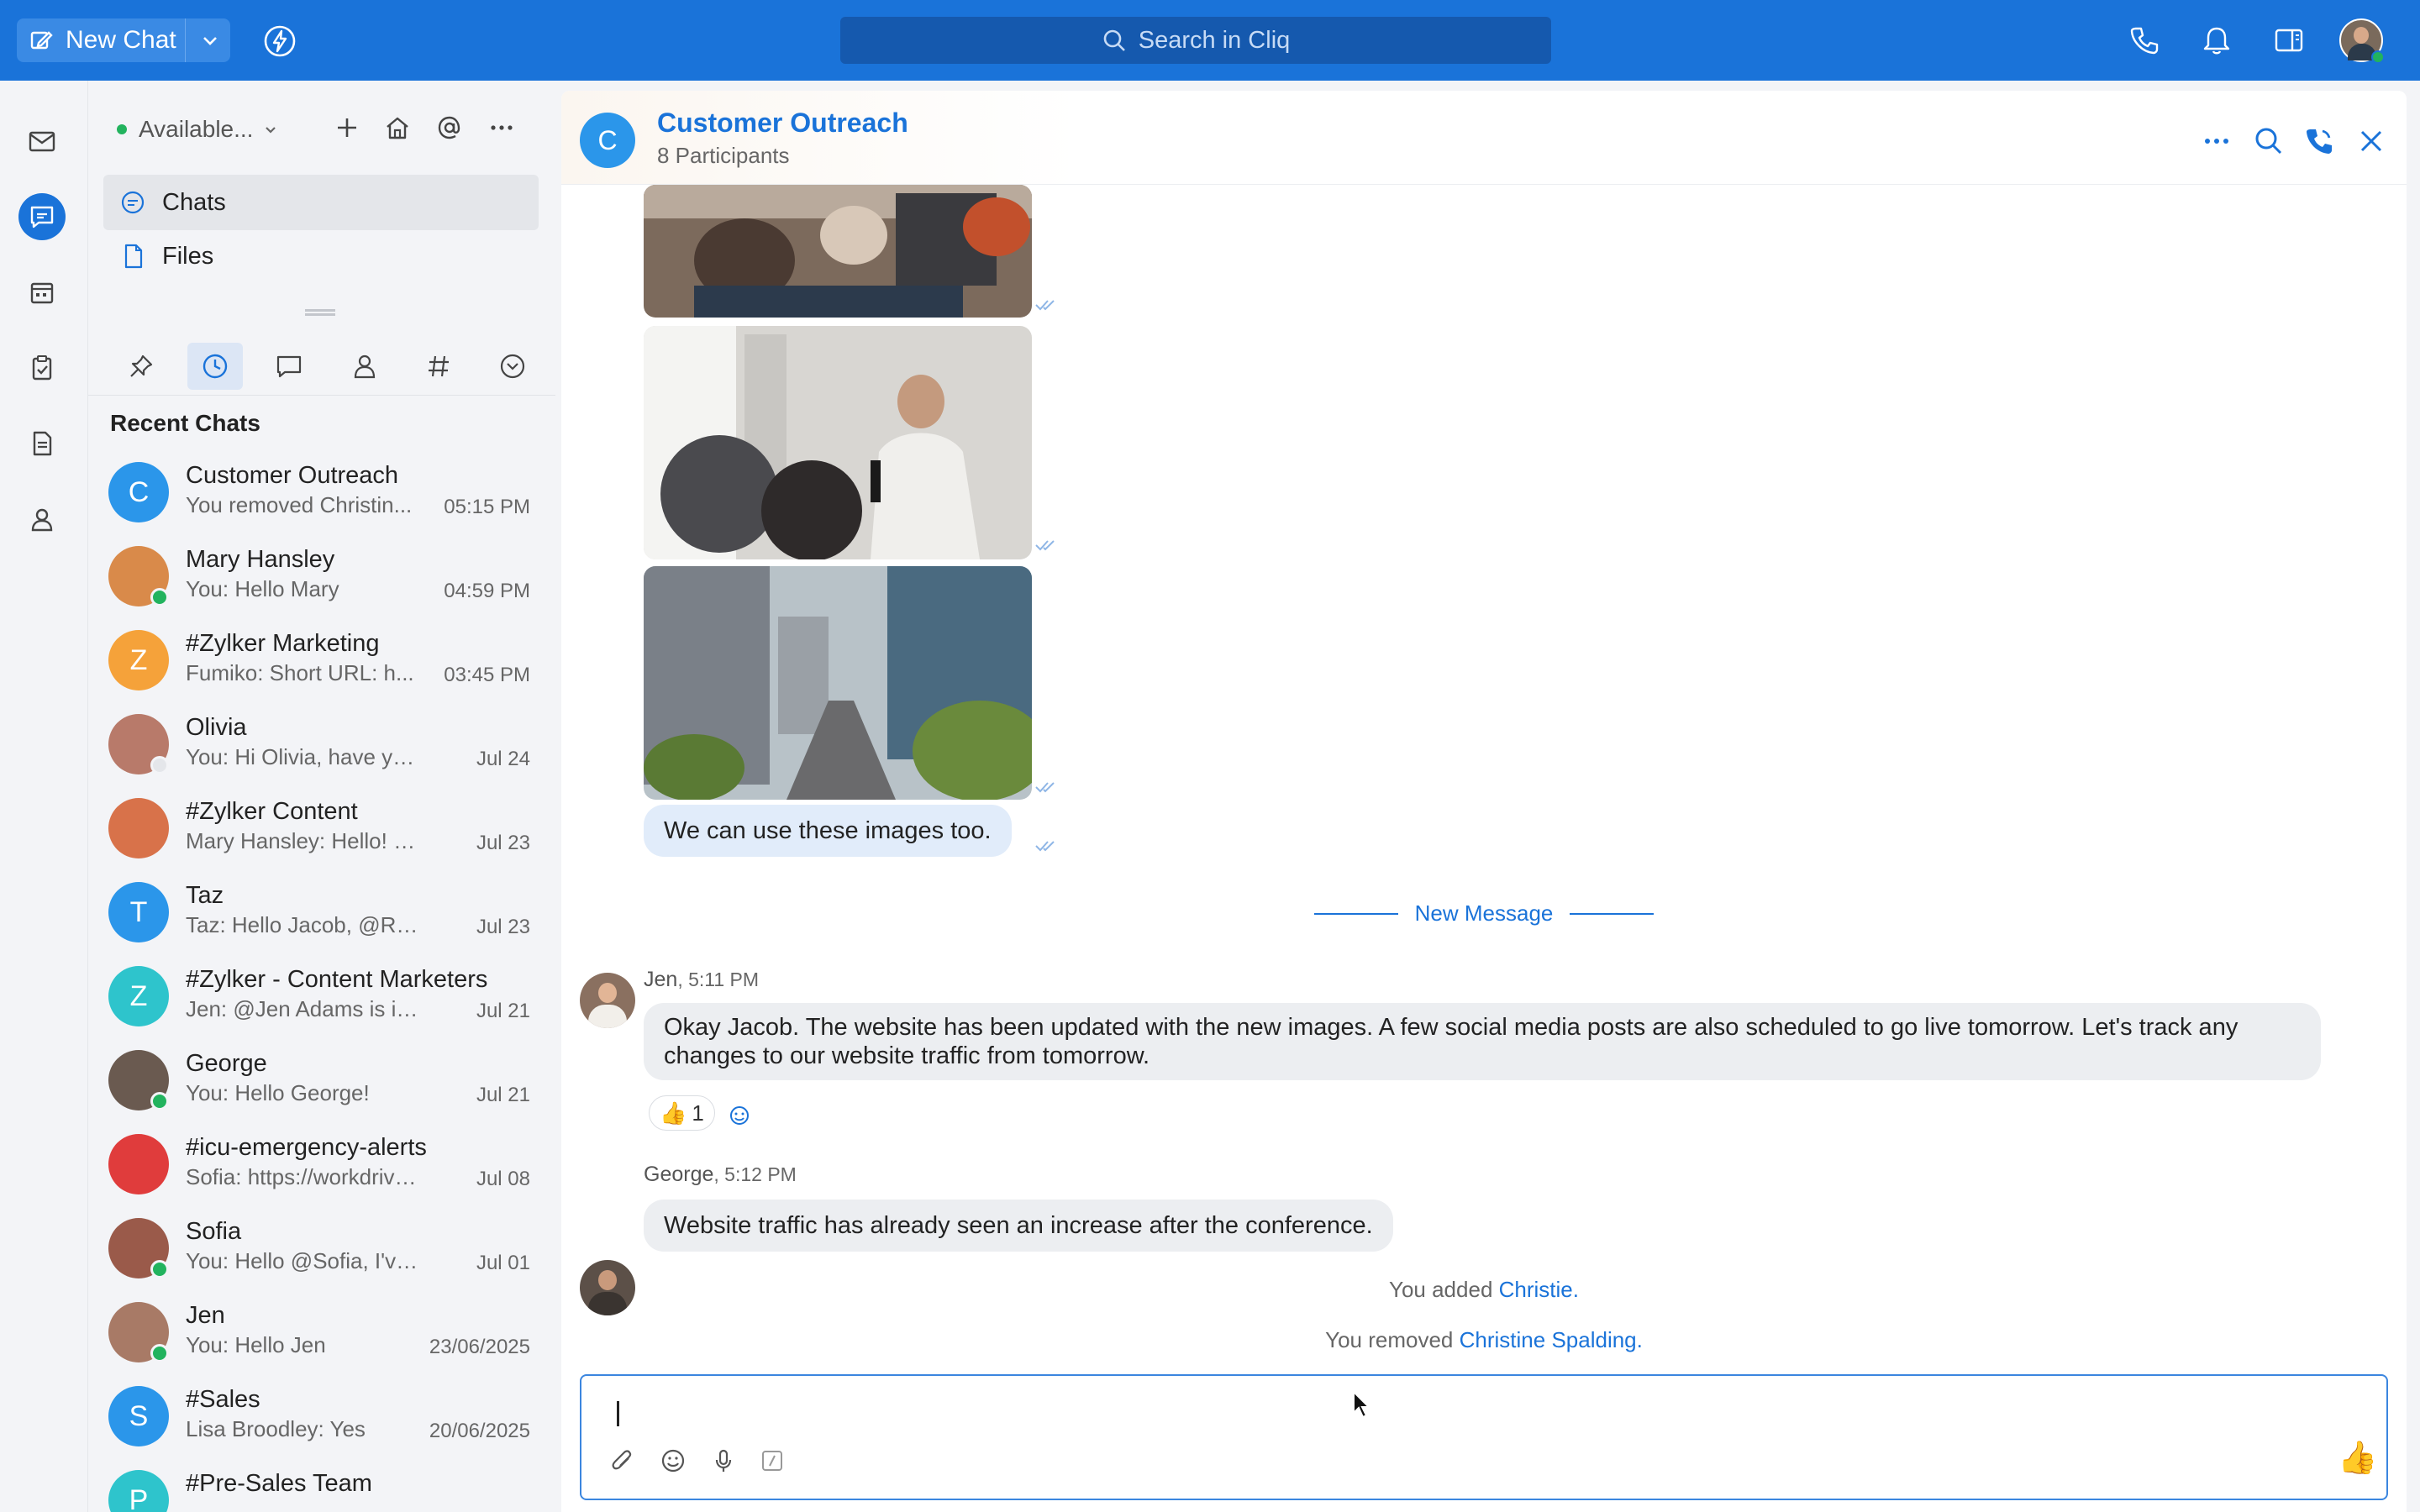  Describe the element at coordinates (397, 128) in the screenshot. I see `home-icon` at that location.